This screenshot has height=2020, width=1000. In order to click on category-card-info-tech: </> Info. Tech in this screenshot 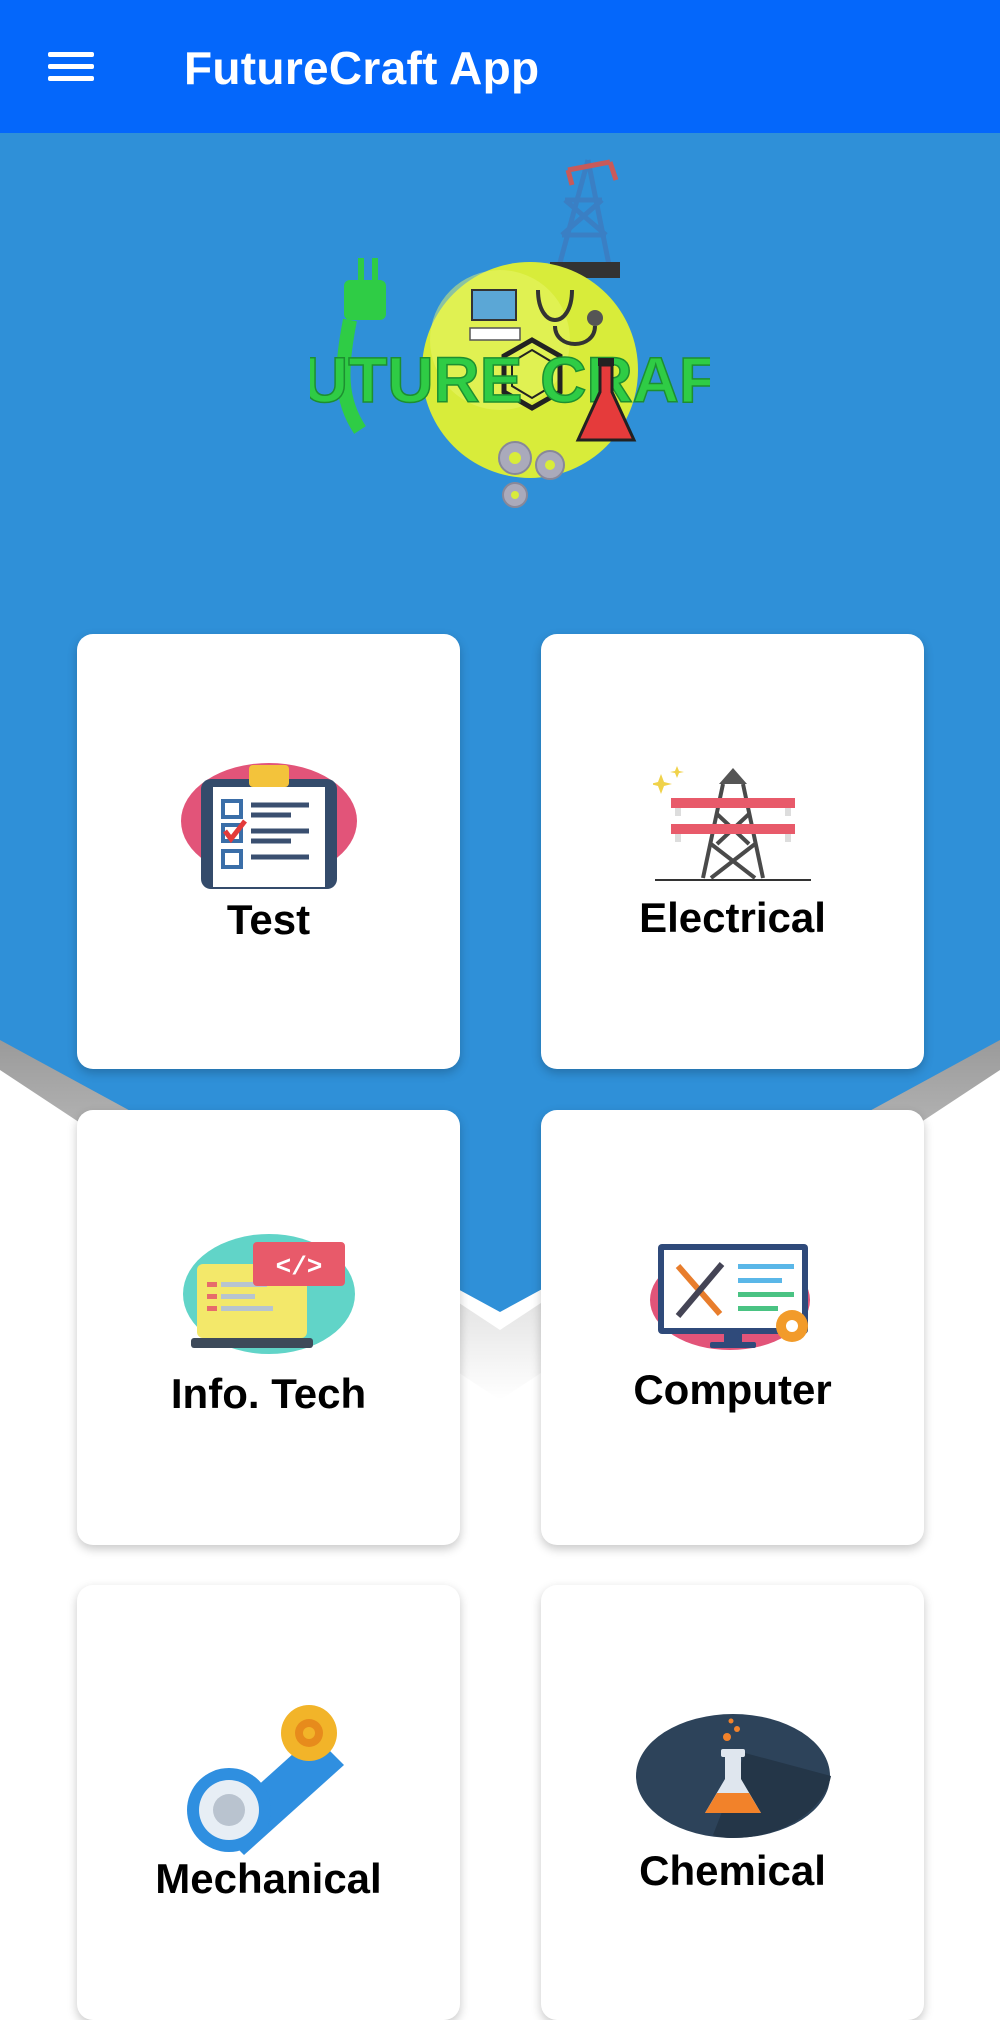, I will do `click(268, 1327)`.